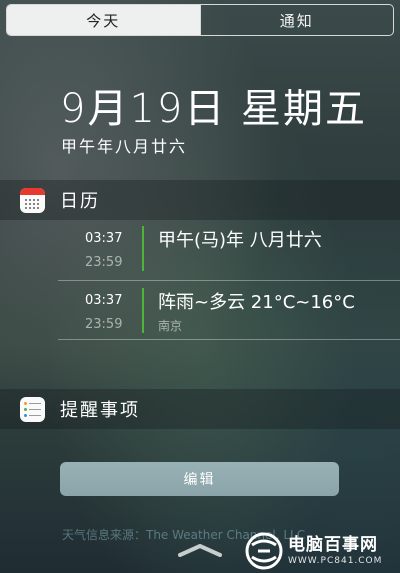 The image size is (400, 573). What do you see at coordinates (124, 146) in the screenshot?
I see `lunar-date: 甲午年八月廿六` at bounding box center [124, 146].